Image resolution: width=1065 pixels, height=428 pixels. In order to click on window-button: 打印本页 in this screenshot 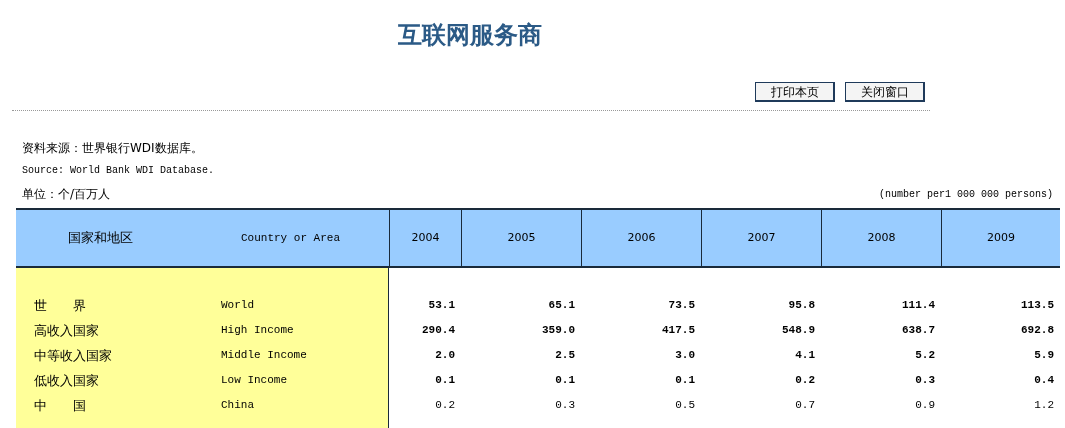, I will do `click(795, 92)`.